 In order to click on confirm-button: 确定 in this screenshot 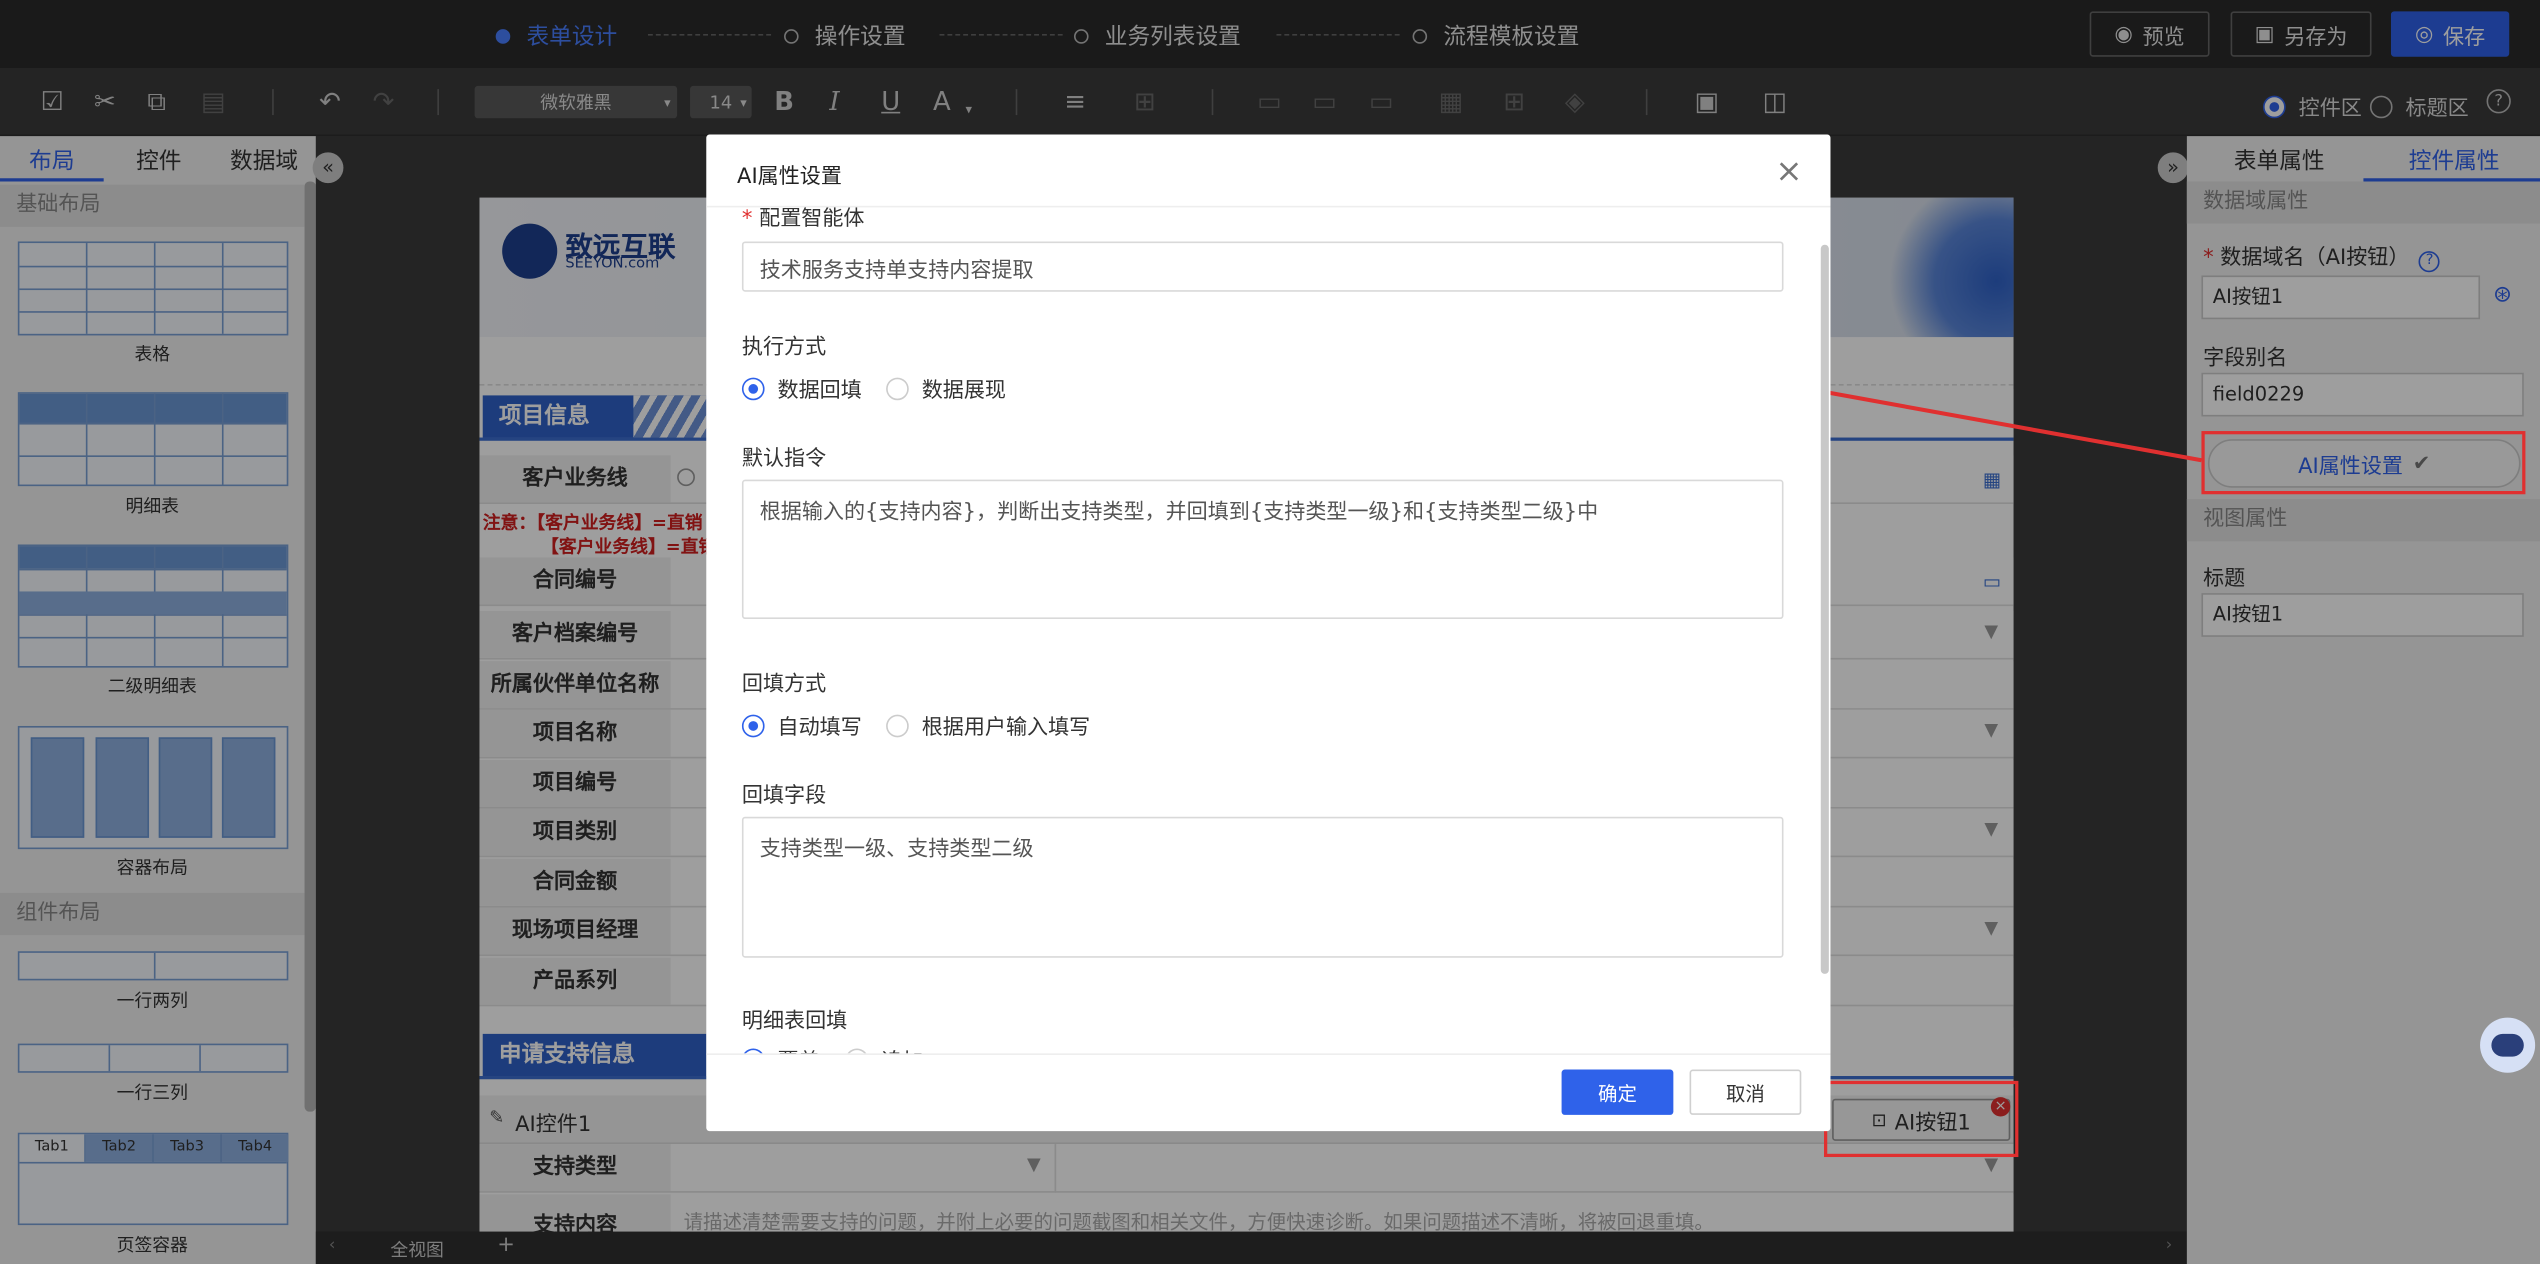, I will do `click(1617, 1092)`.